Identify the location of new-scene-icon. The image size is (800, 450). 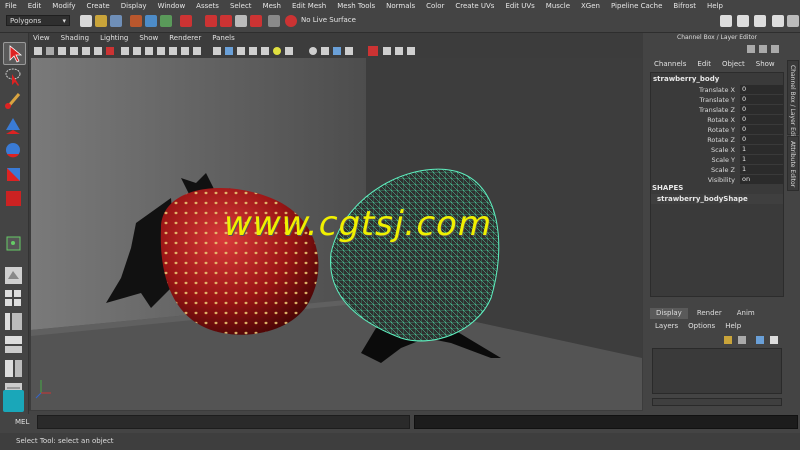
(86, 21).